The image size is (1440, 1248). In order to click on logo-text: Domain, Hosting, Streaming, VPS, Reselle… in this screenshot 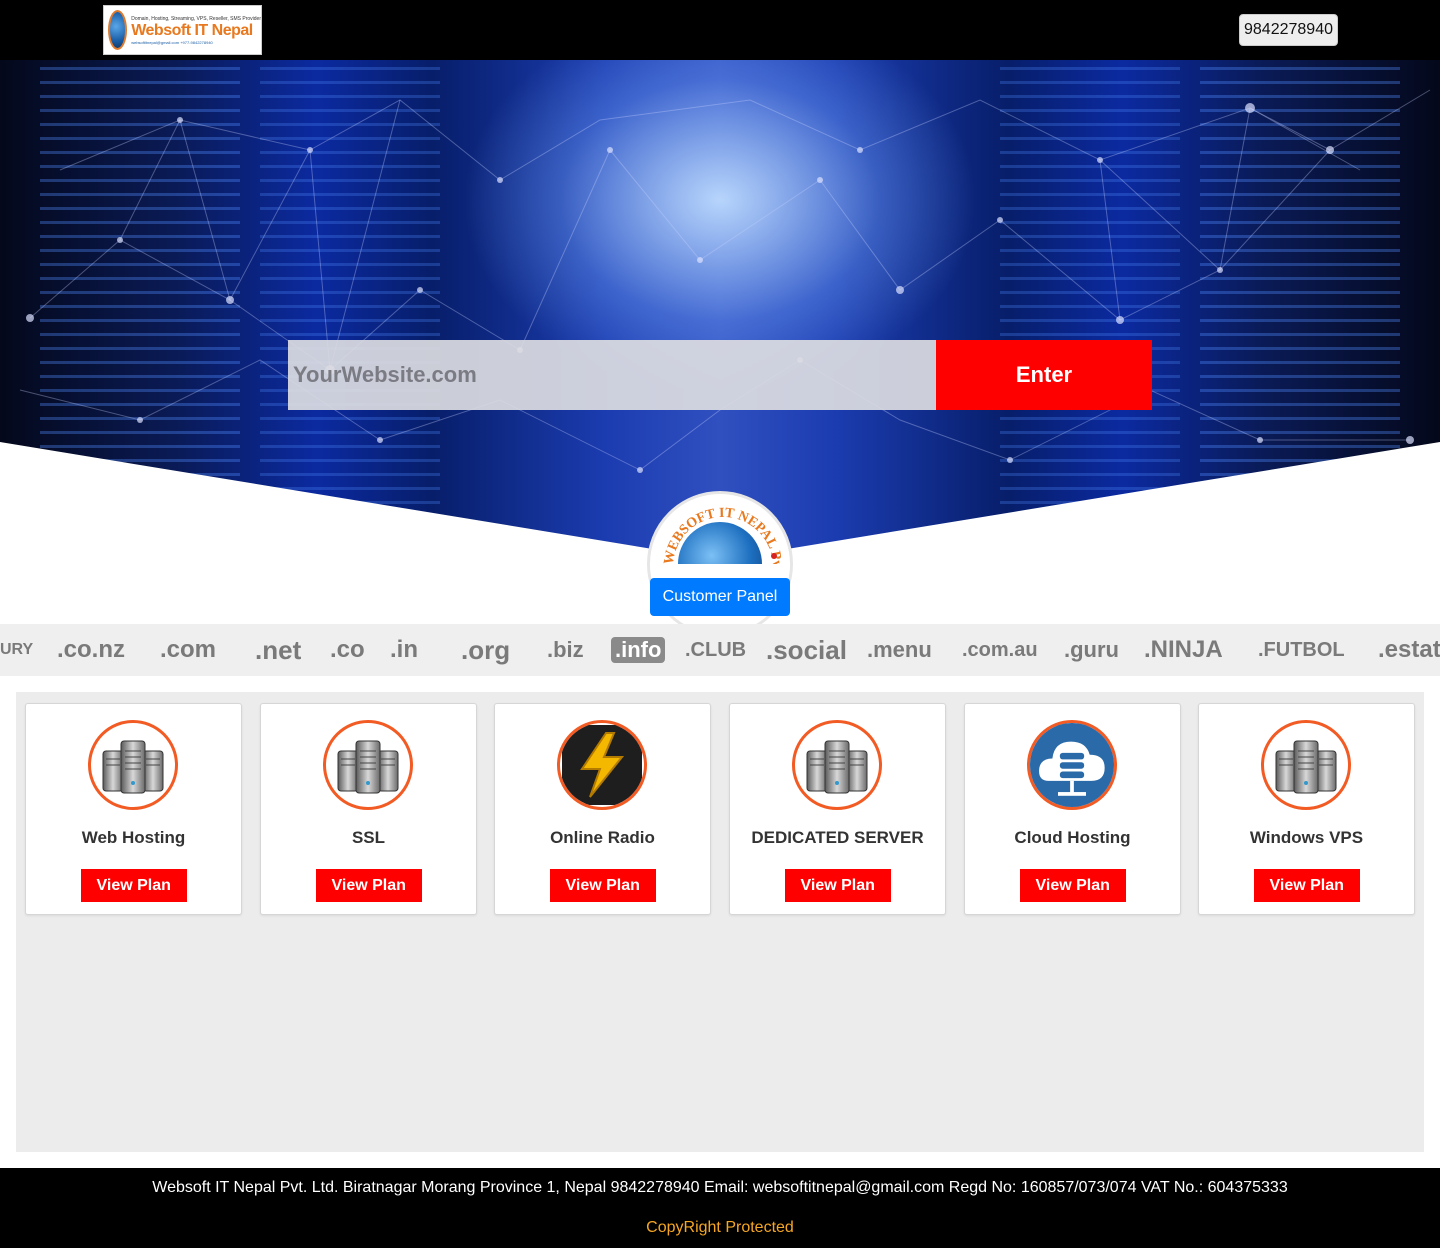, I will do `click(196, 30)`.